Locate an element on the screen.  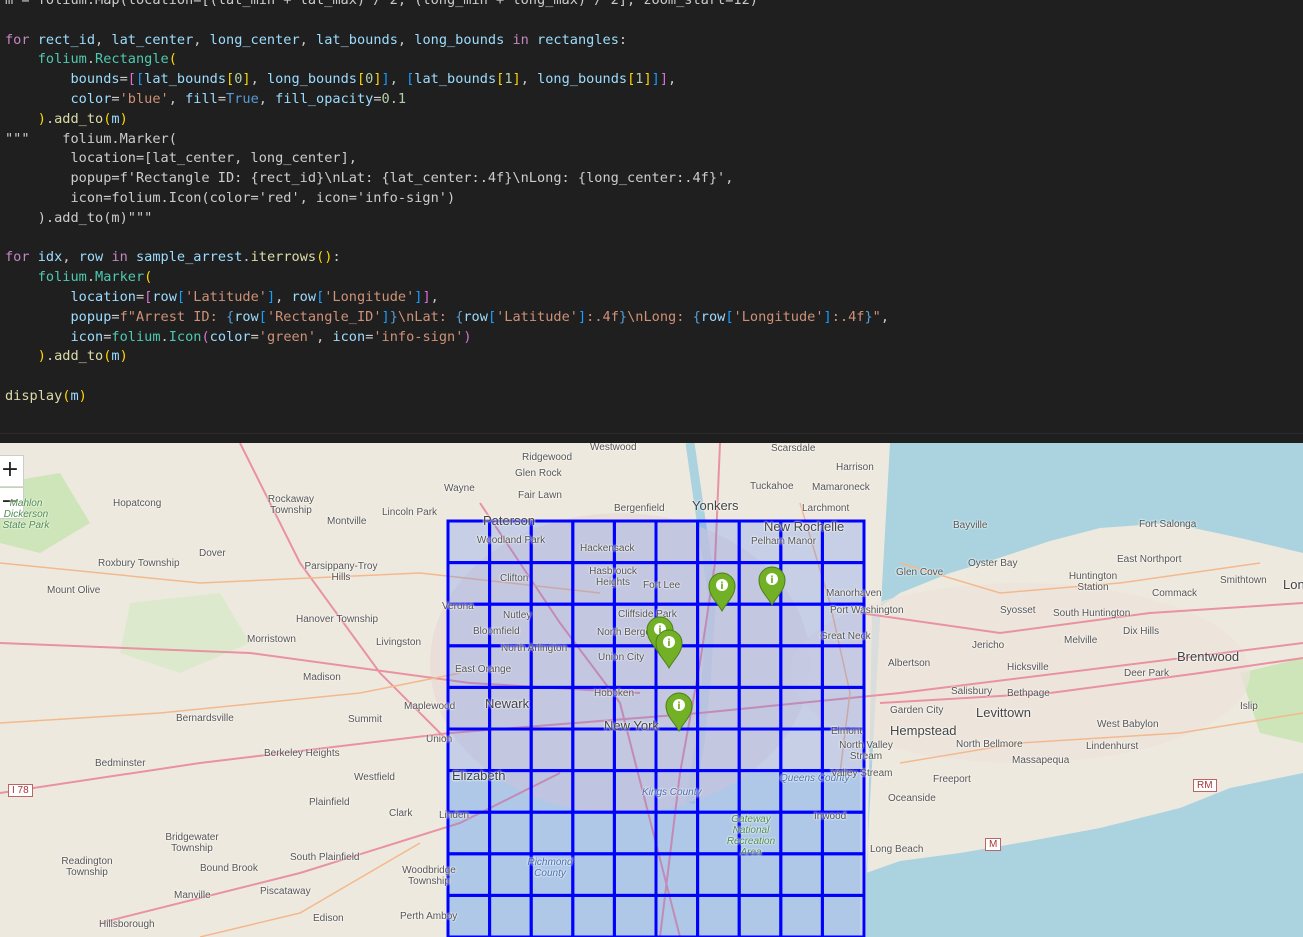
place-label: M is located at coordinates (993, 844).